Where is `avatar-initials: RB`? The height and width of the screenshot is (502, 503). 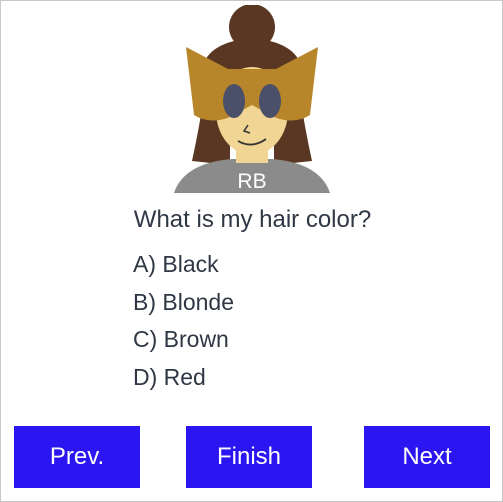
avatar-initials: RB is located at coordinates (252, 181).